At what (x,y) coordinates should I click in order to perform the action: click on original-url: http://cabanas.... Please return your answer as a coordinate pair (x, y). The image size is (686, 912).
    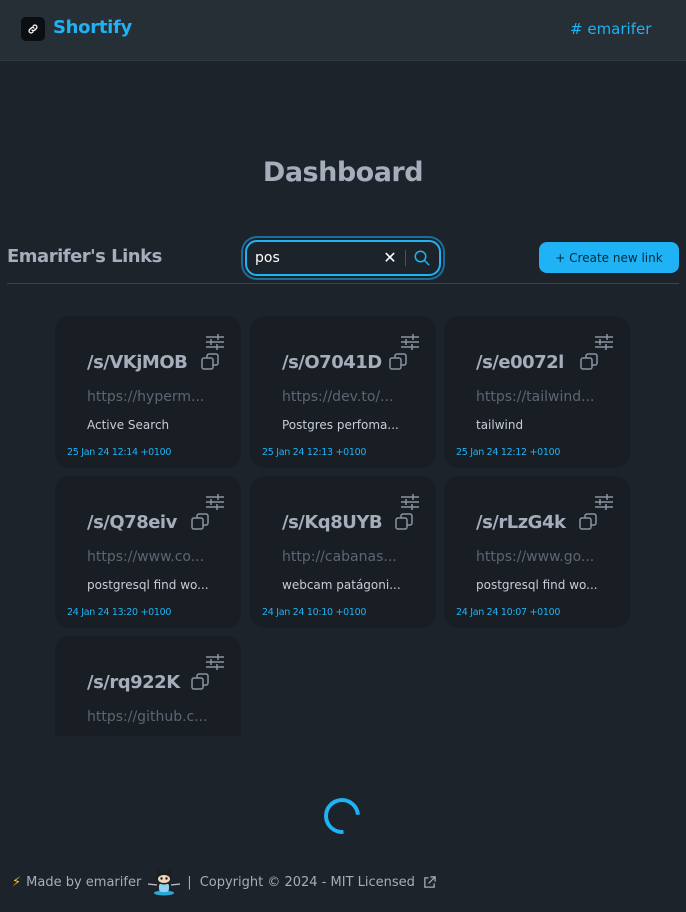
    Looking at the image, I should click on (339, 557).